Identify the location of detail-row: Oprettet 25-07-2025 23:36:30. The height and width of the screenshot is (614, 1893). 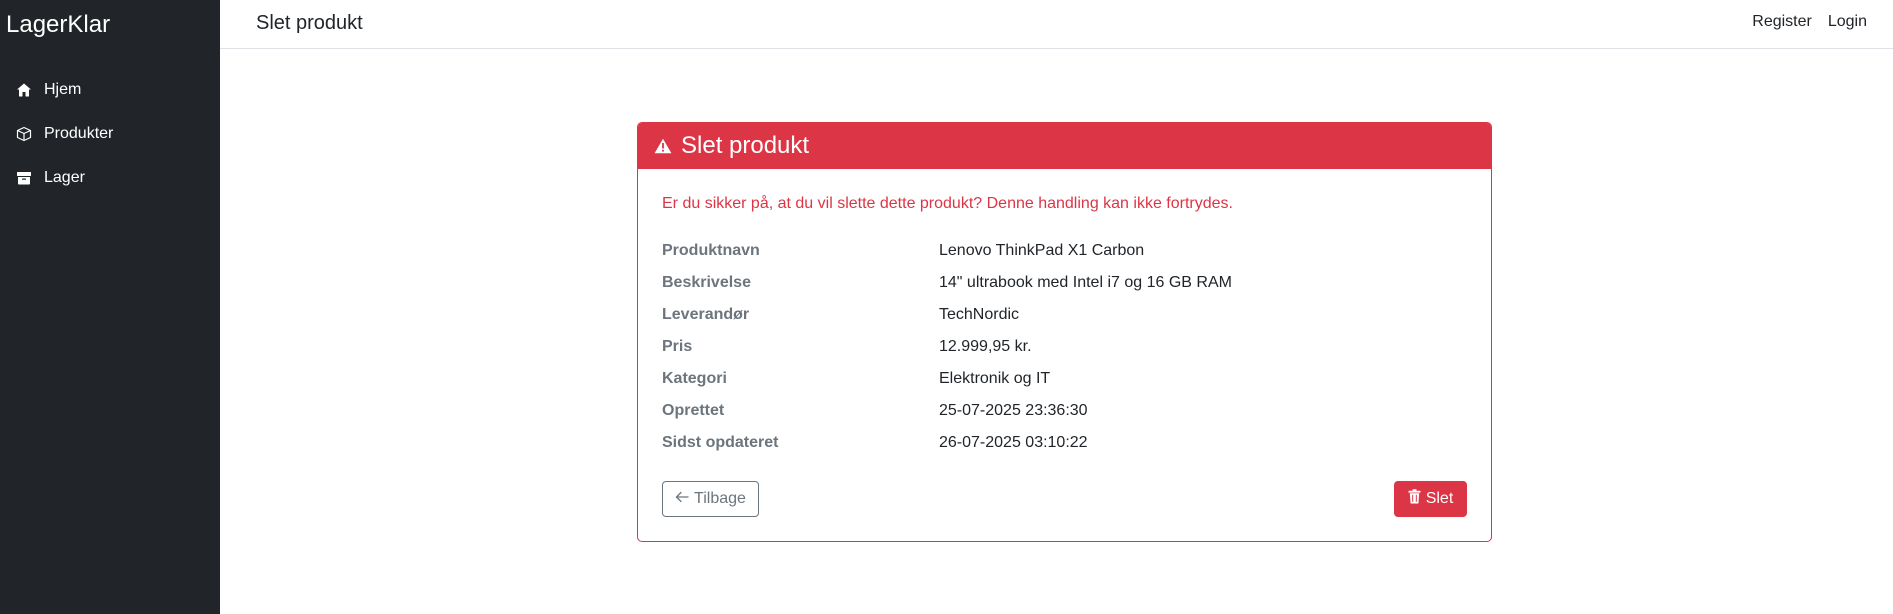
(1065, 411).